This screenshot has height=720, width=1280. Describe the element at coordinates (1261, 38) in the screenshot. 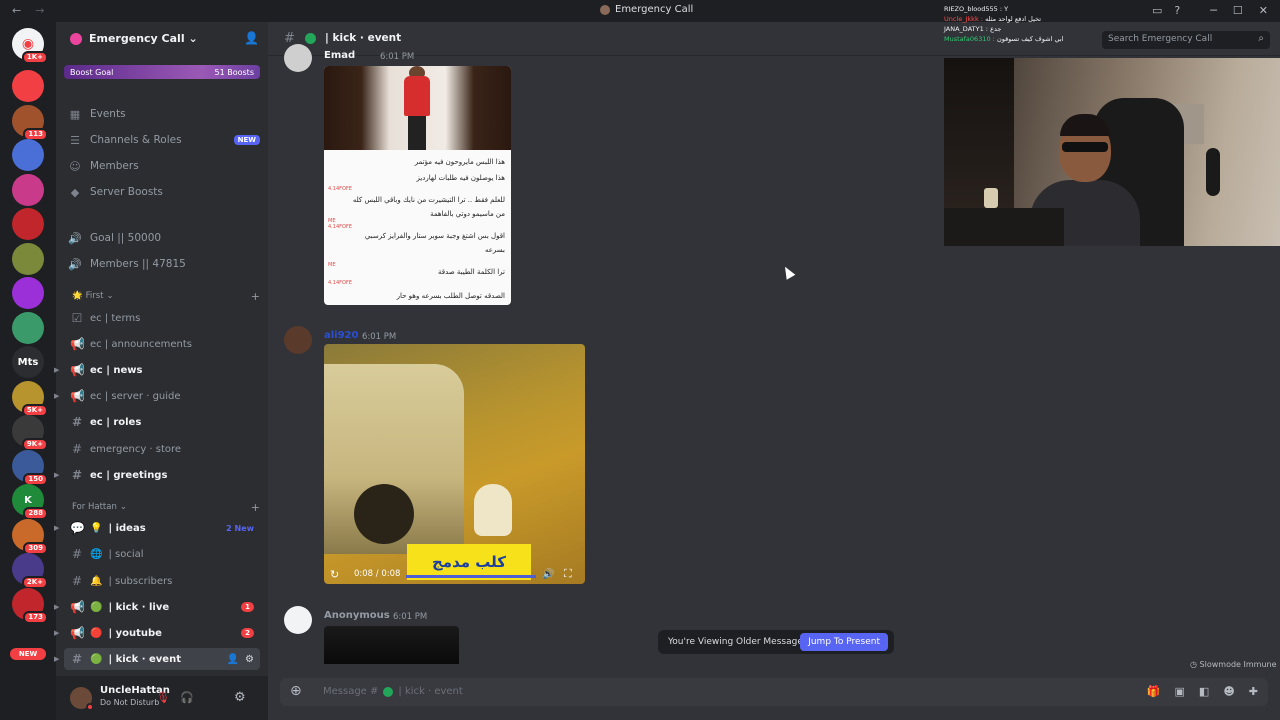

I see `search-icon: ⌕` at that location.